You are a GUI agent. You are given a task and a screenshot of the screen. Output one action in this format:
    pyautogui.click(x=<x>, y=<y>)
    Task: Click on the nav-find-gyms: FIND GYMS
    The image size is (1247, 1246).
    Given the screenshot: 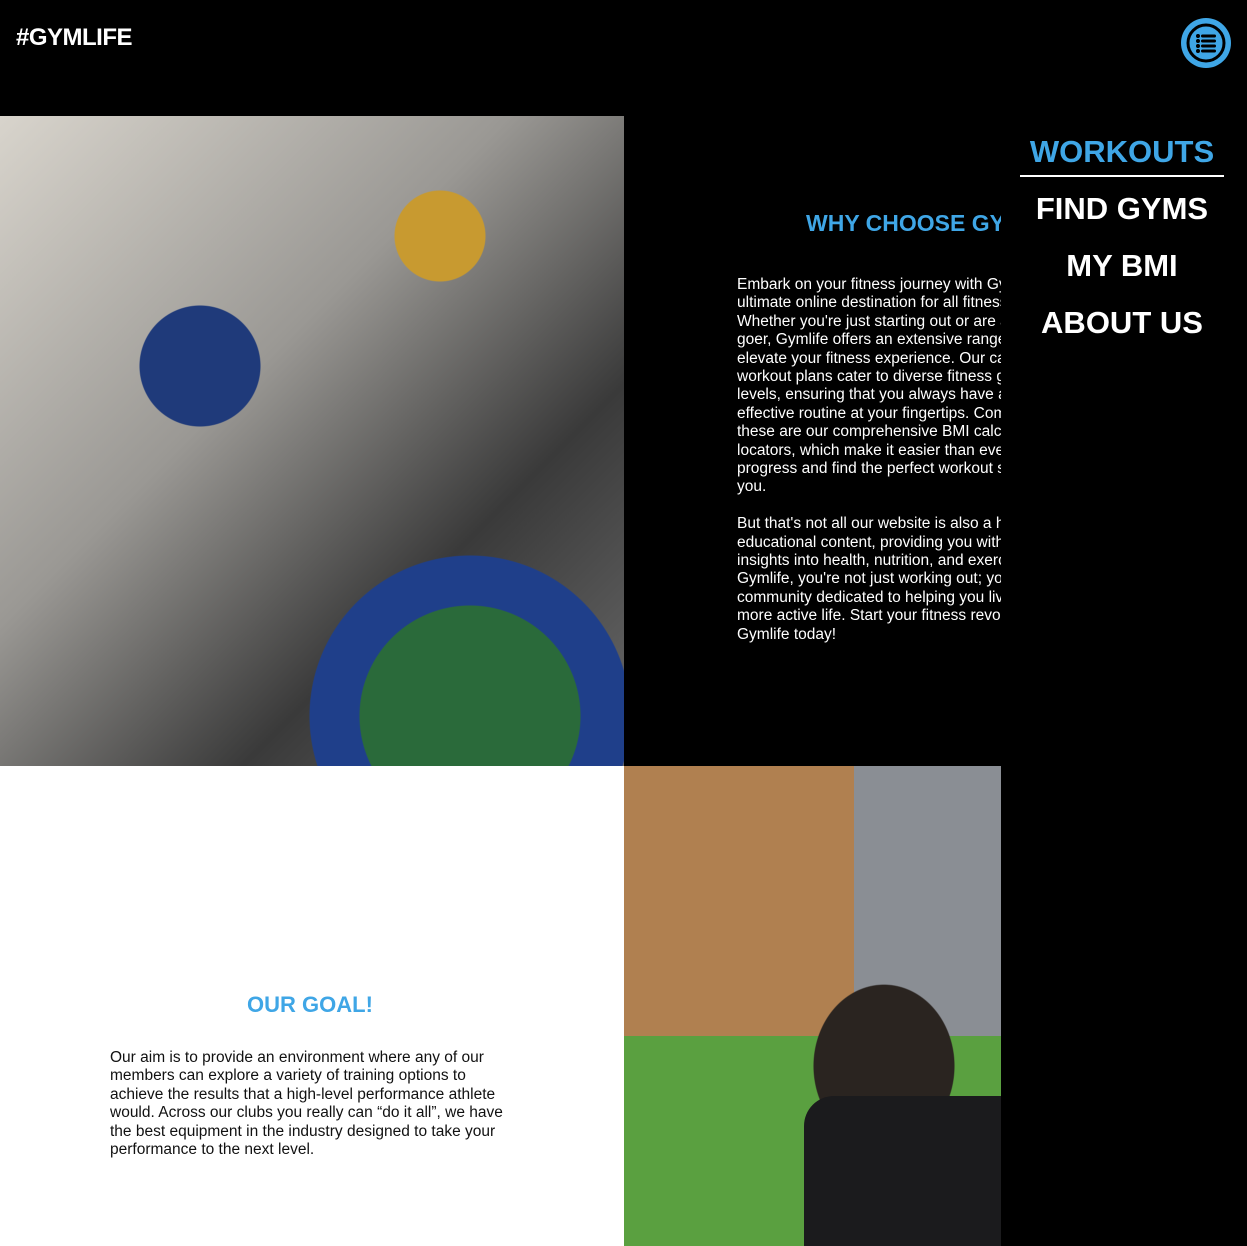 What is the action you would take?
    pyautogui.click(x=1122, y=215)
    